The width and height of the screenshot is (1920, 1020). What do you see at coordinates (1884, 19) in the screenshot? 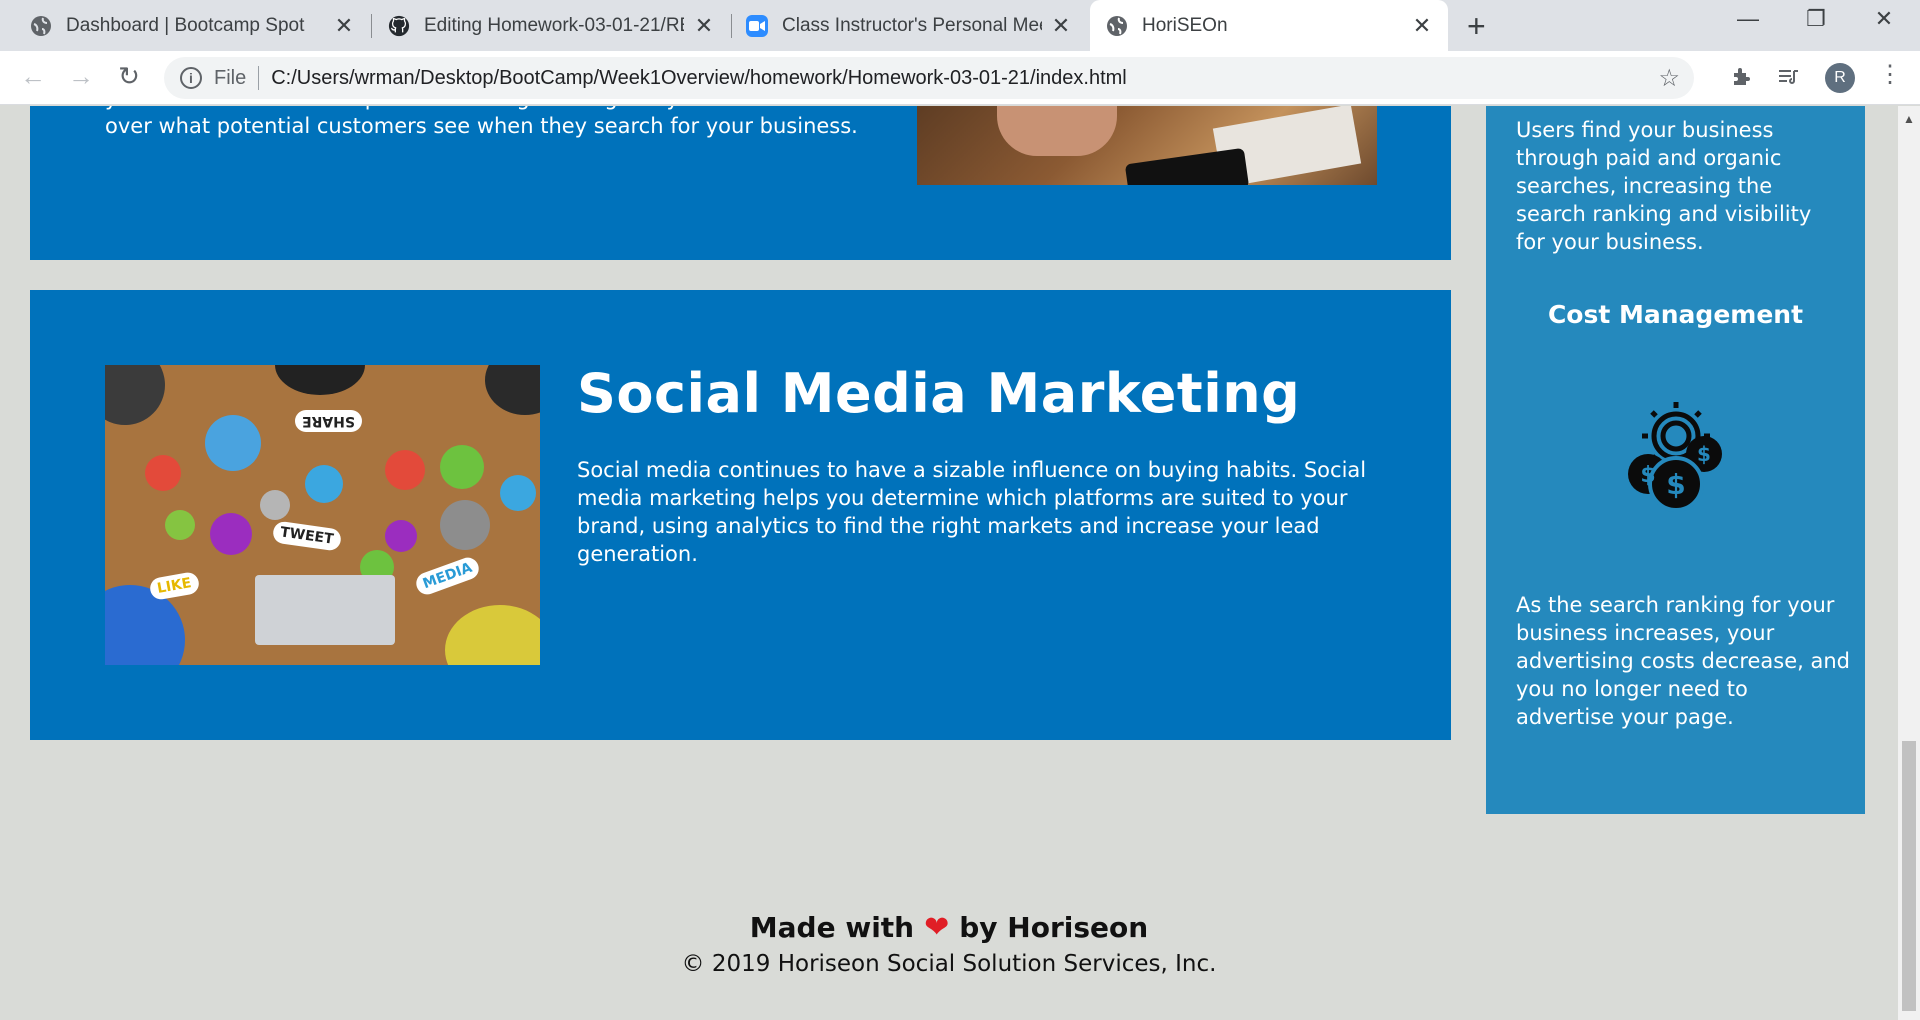
I see `window-close-icon: ✕` at bounding box center [1884, 19].